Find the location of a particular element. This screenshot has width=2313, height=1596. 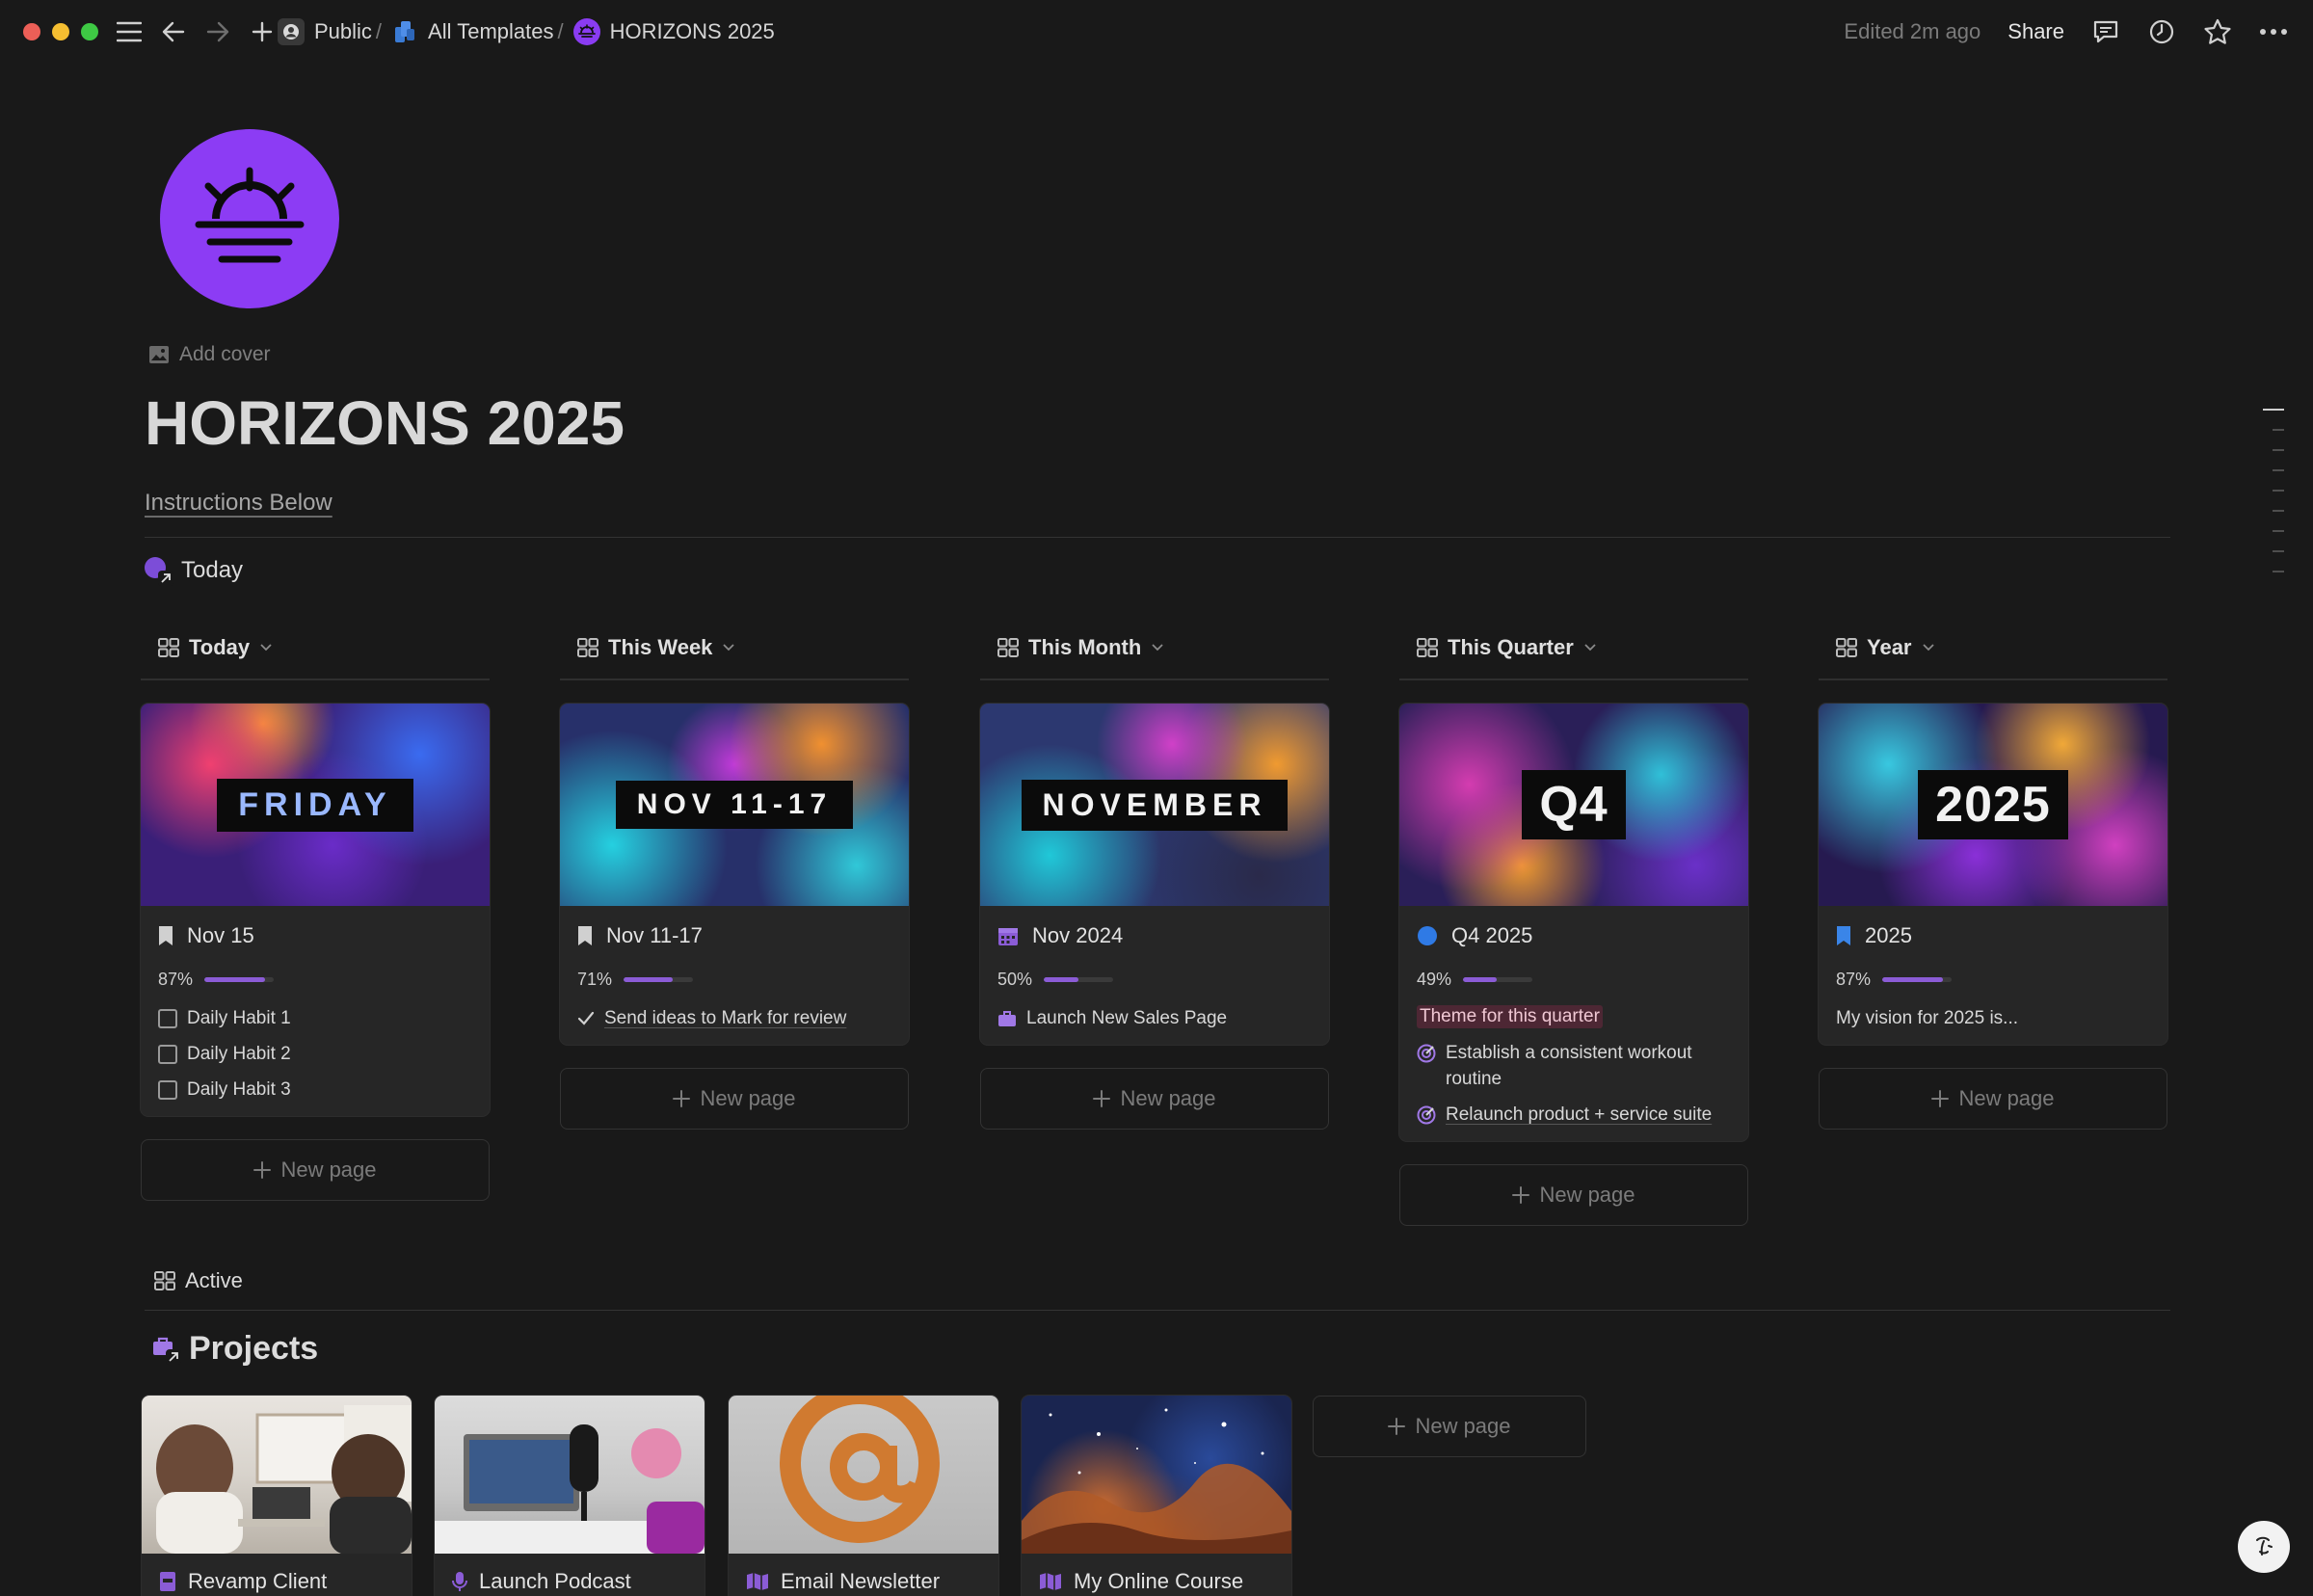

sidebar-toggle-button is located at coordinates (129, 32).